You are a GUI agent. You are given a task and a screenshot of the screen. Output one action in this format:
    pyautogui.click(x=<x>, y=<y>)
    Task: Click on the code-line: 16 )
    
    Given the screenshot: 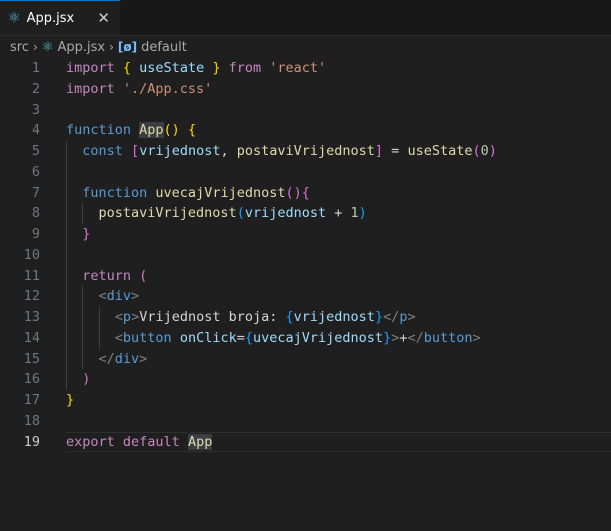 What is the action you would take?
    pyautogui.click(x=305, y=379)
    